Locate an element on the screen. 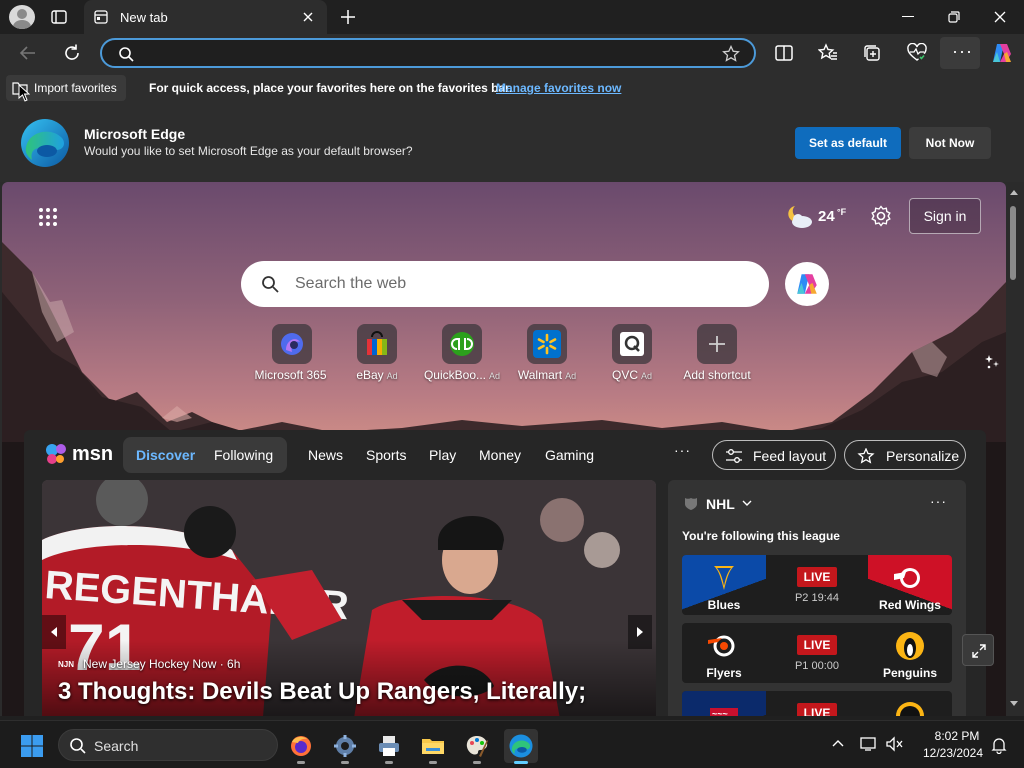 This screenshot has height=768, width=1024. live-badge: LIVE is located at coordinates (817, 709).